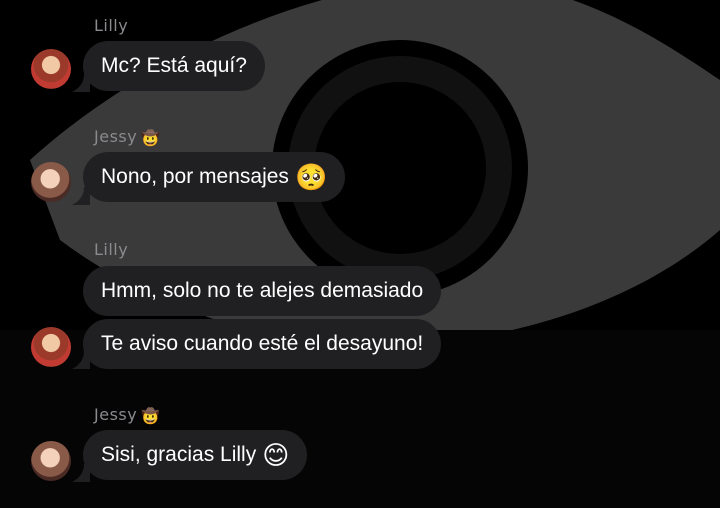 This screenshot has width=720, height=508. Describe the element at coordinates (179, 454) in the screenshot. I see `message-text: Sisi, gracias Lilly` at that location.